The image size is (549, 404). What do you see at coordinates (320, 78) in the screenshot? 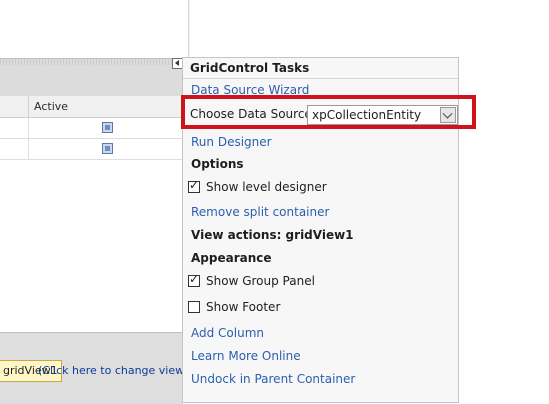
I see `title-divider` at bounding box center [320, 78].